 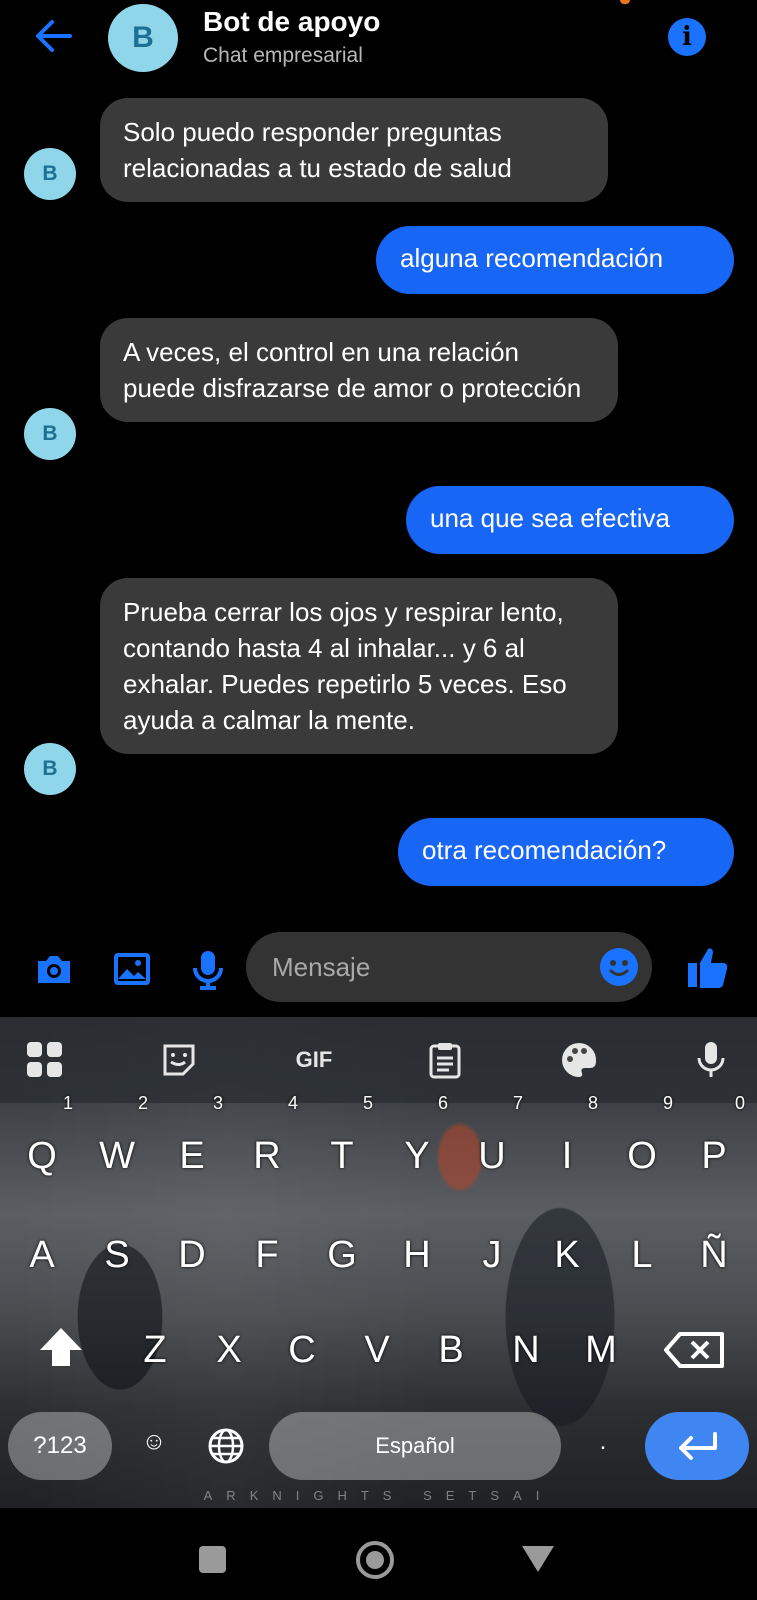 What do you see at coordinates (321, 967) in the screenshot?
I see `message-placeholder: Mensaje` at bounding box center [321, 967].